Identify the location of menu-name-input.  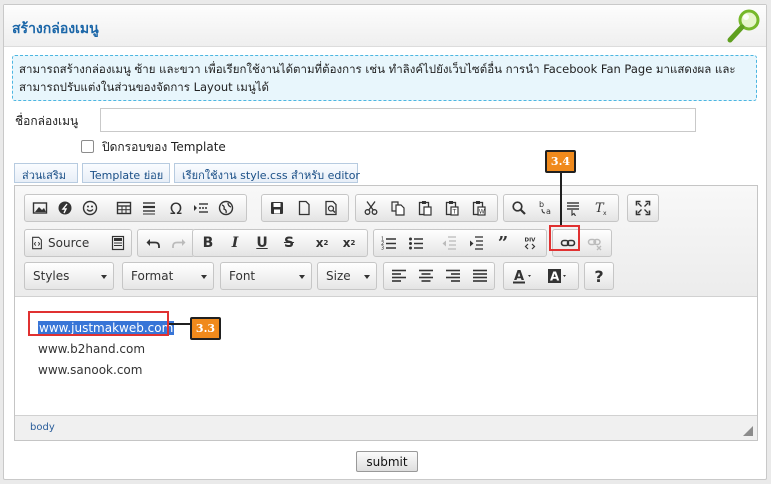
(398, 120).